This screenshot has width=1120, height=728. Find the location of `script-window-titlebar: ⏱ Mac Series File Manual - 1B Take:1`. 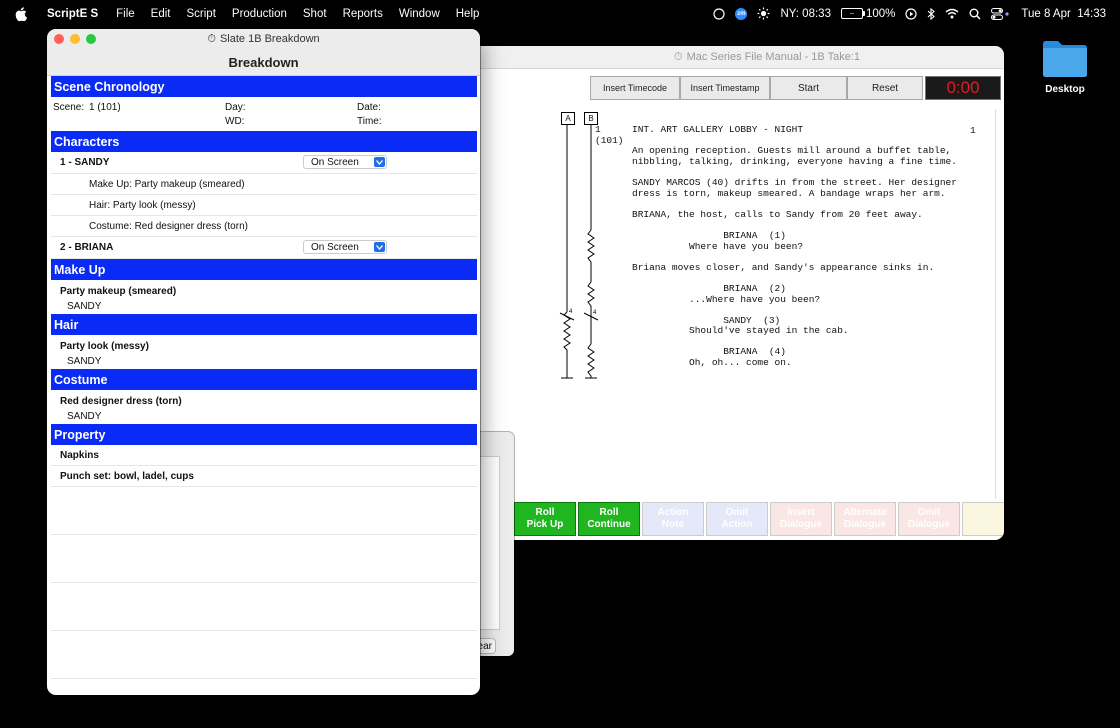

script-window-titlebar: ⏱ Mac Series File Manual - 1B Take:1 is located at coordinates (737, 57).